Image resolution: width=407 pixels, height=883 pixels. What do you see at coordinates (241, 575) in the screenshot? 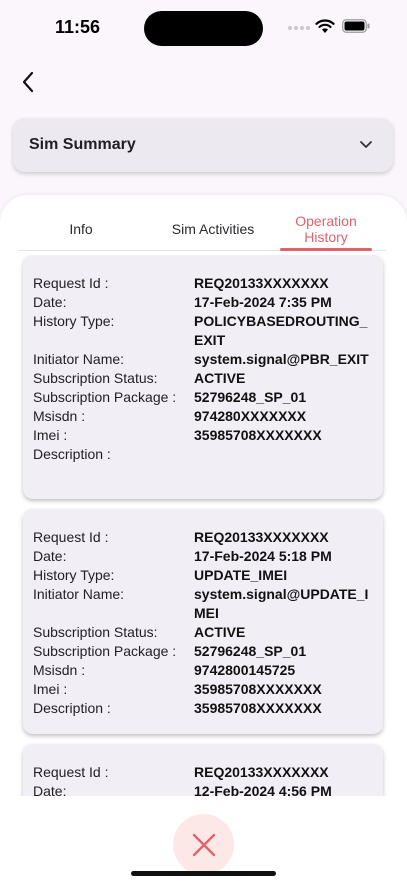
I see `field-value: UPDATE_IMEI` at bounding box center [241, 575].